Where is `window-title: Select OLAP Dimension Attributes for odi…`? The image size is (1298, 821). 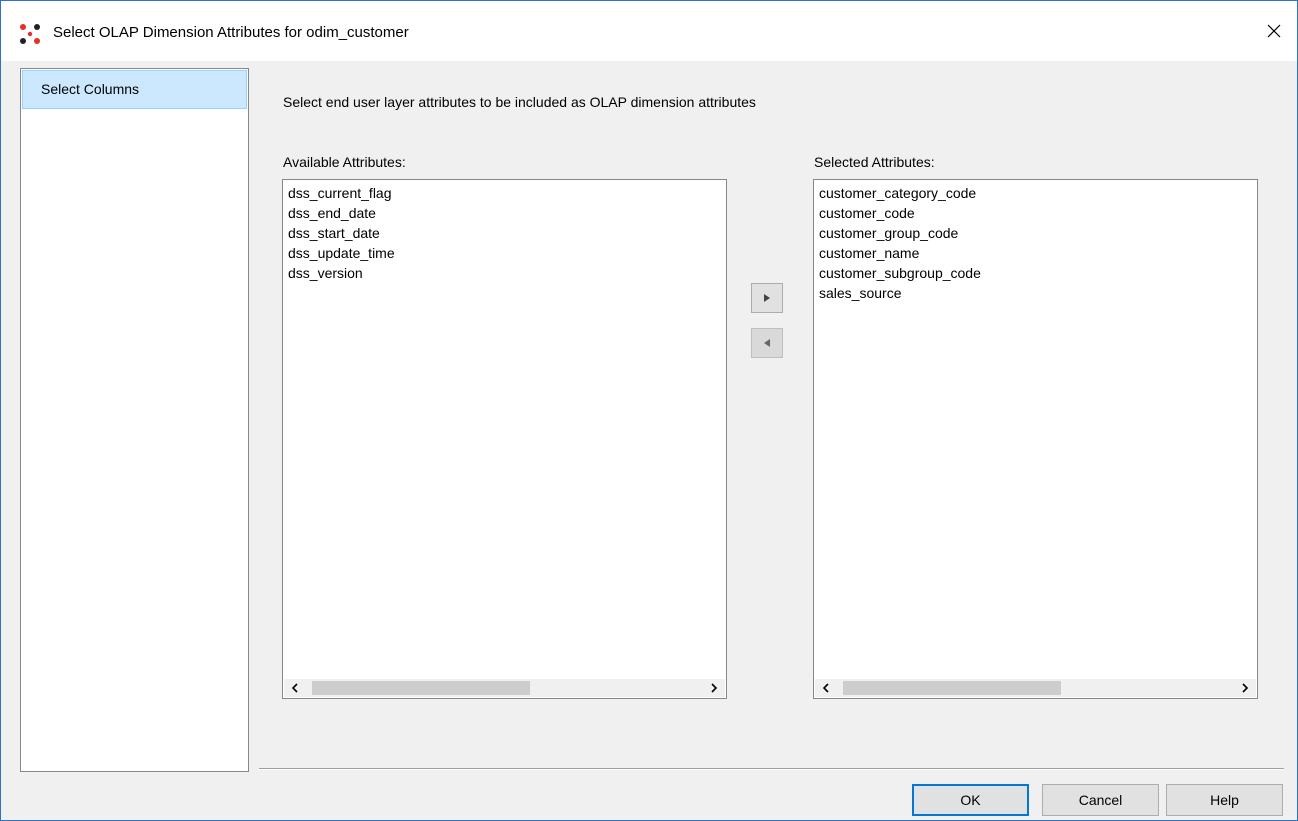 window-title: Select OLAP Dimension Attributes for odi… is located at coordinates (231, 32).